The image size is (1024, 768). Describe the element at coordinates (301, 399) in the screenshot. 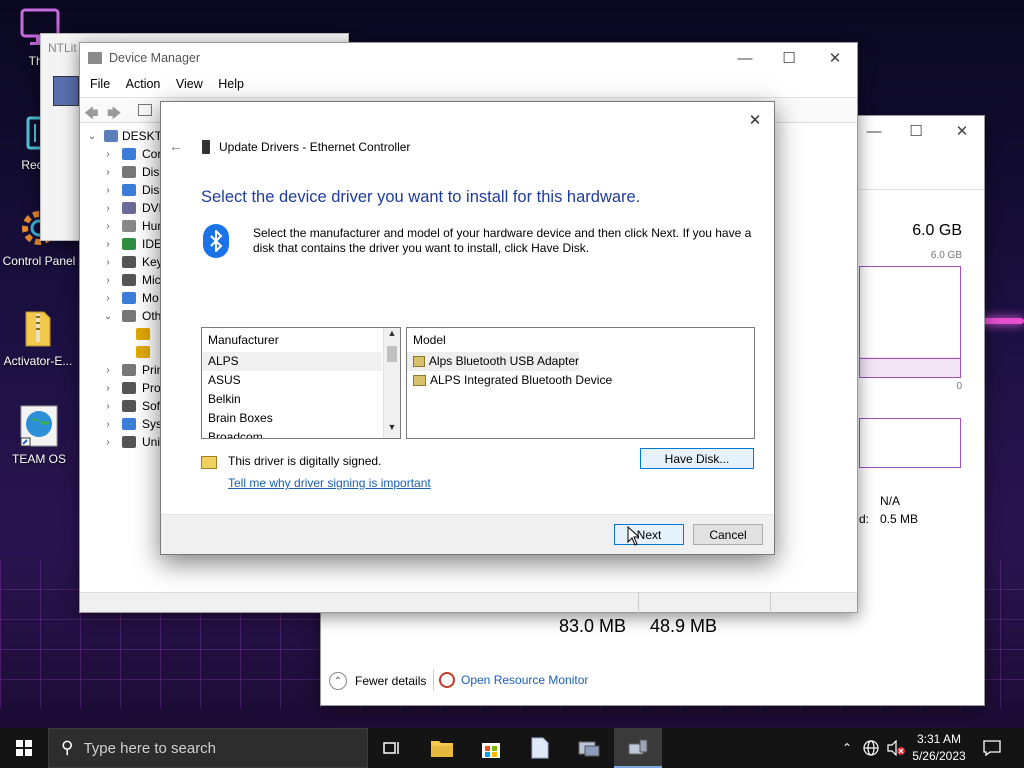

I see `manufacturer-item: Belkin` at that location.